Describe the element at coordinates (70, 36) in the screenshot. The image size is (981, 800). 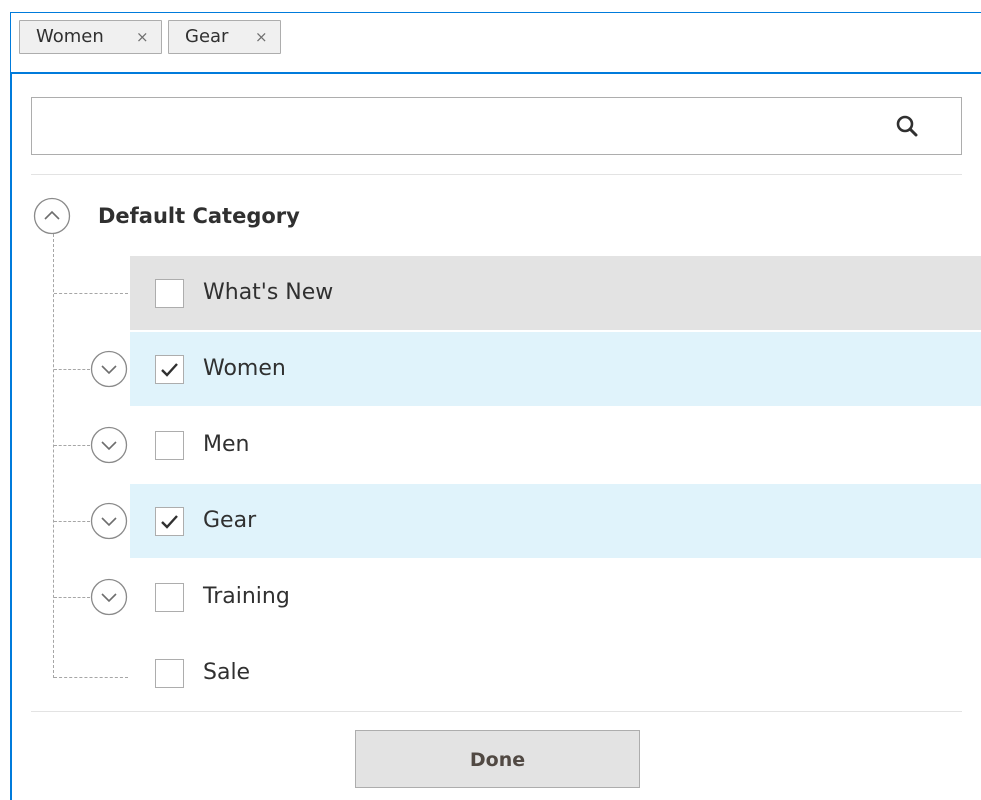
I see `tag-label: Women` at that location.